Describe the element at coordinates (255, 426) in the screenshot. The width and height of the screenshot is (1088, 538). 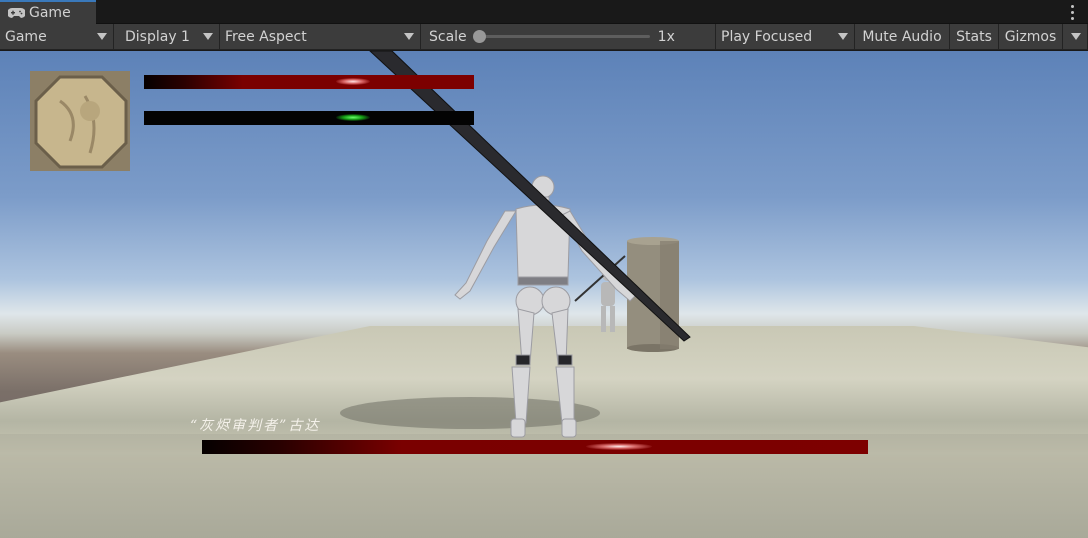
I see `boss-name: “灰烬审判者”古达` at that location.